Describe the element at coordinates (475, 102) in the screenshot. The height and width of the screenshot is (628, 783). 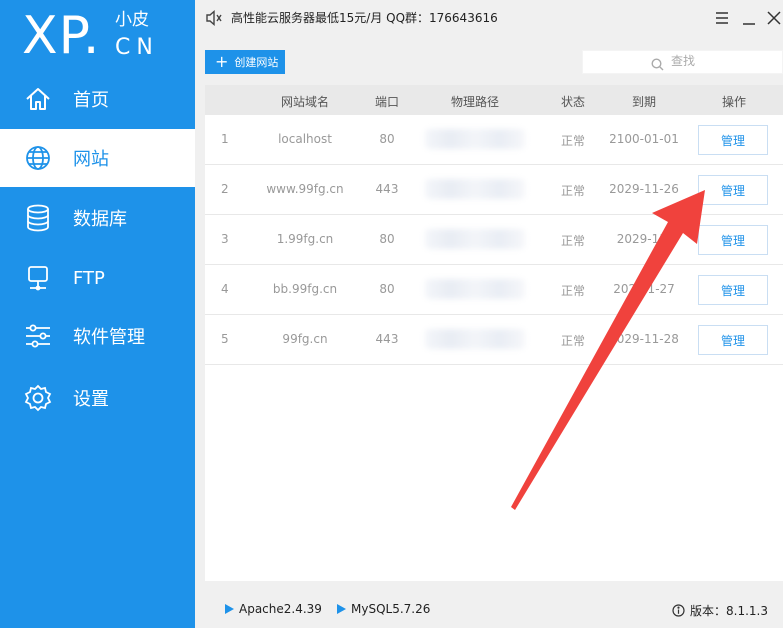
I see `column-header-path: 物理路径` at that location.